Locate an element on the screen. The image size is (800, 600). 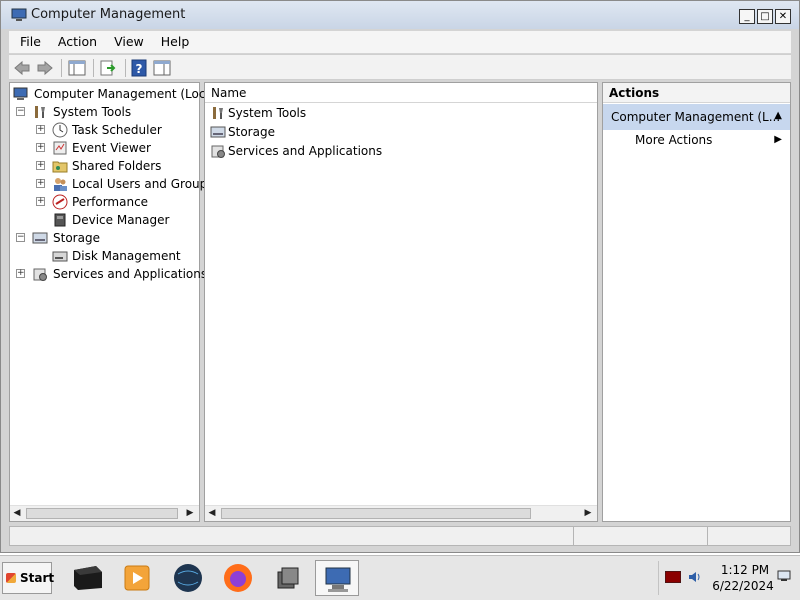
tree-item-services-applications: + Services and Applications is located at coordinates (108, 274).